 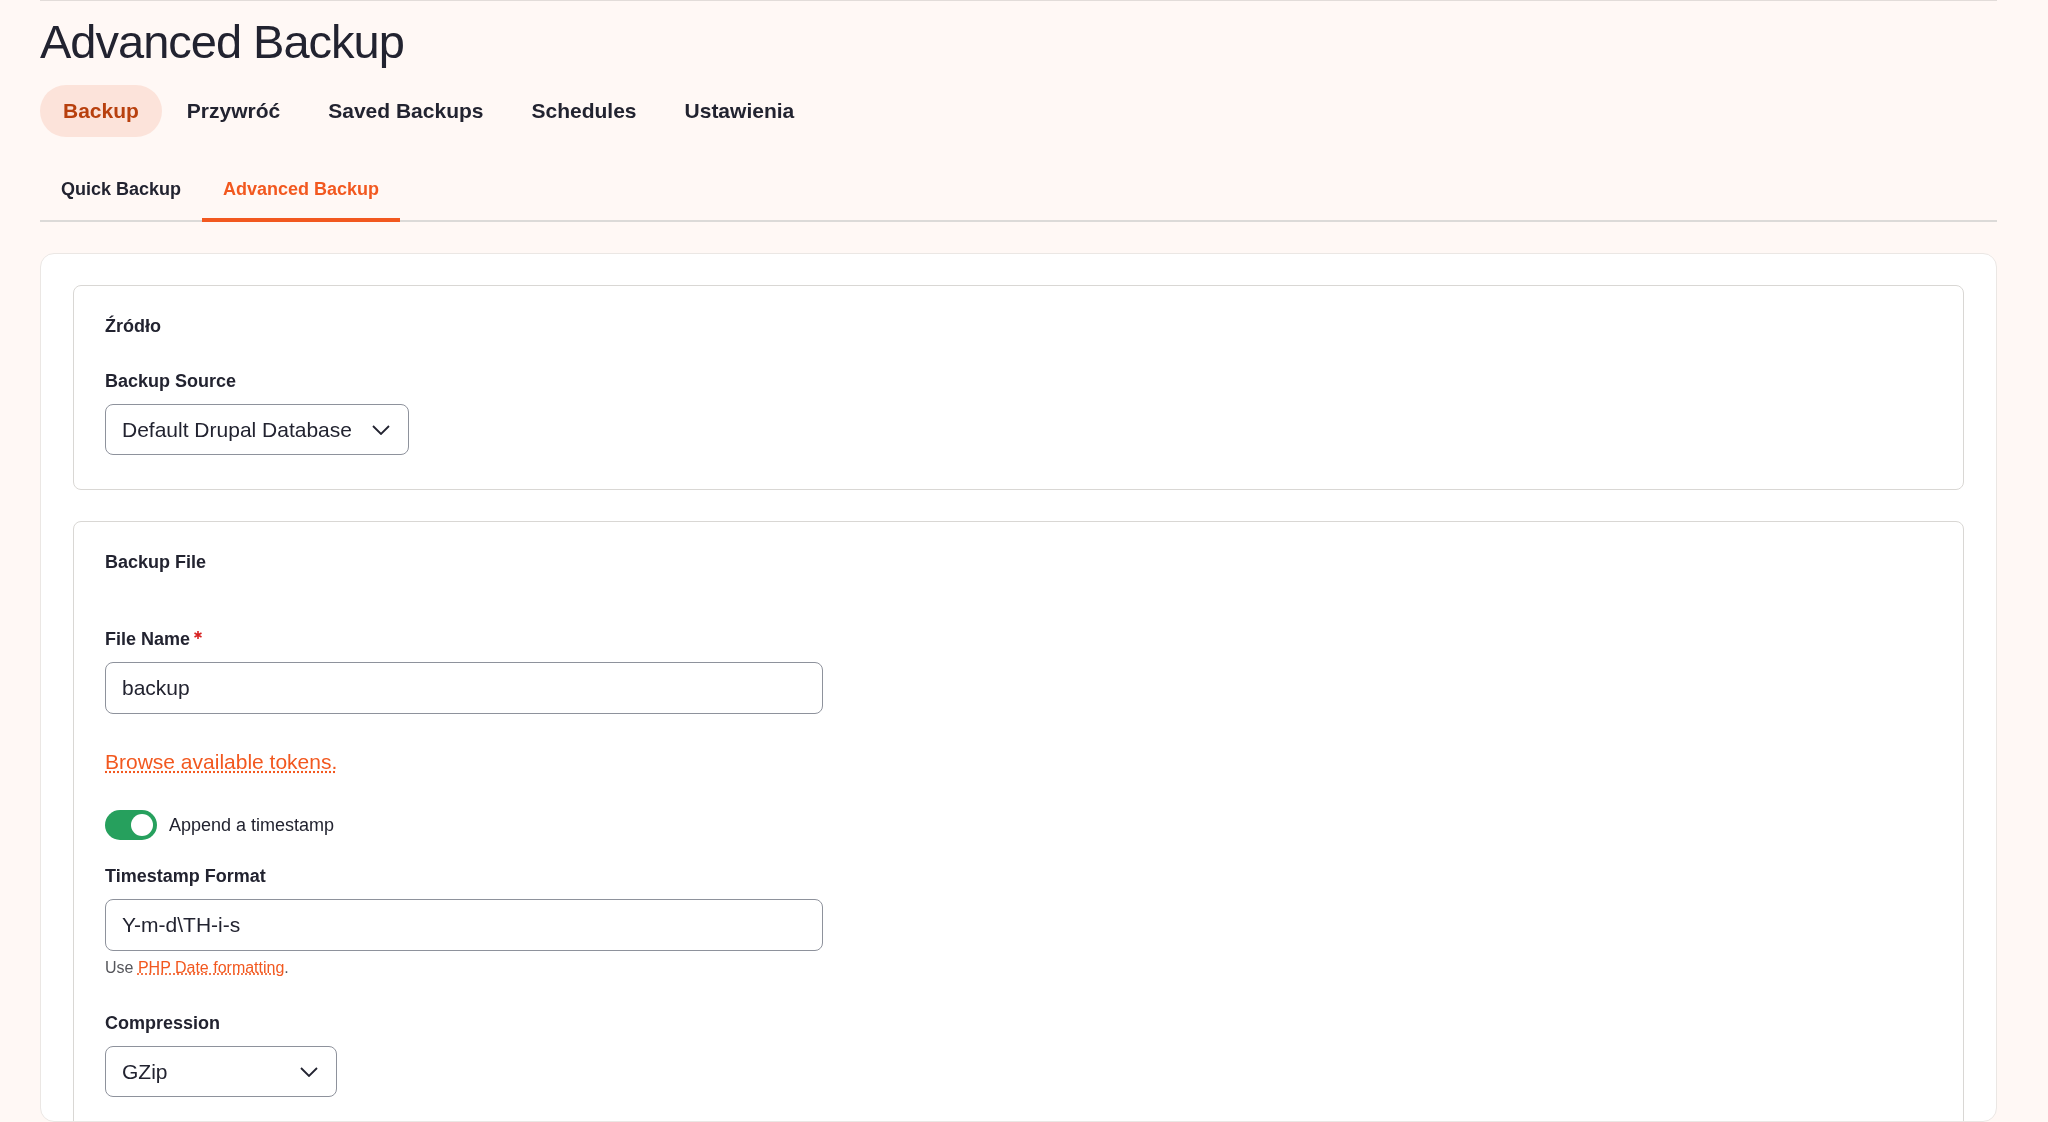 I want to click on page-title: Advanced Backup, so click(x=222, y=42).